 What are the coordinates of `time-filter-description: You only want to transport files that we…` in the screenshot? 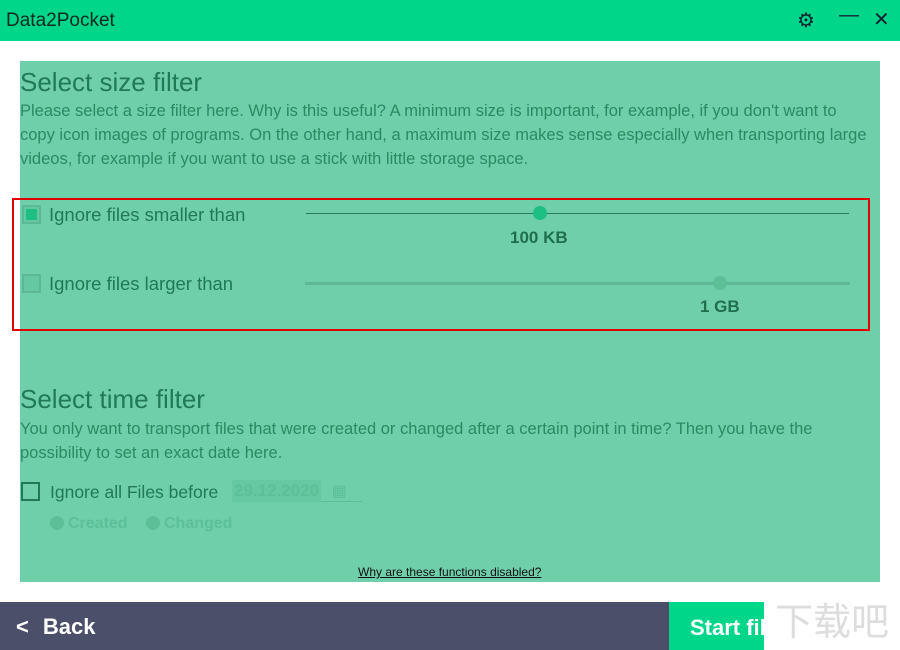 It's located at (416, 441).